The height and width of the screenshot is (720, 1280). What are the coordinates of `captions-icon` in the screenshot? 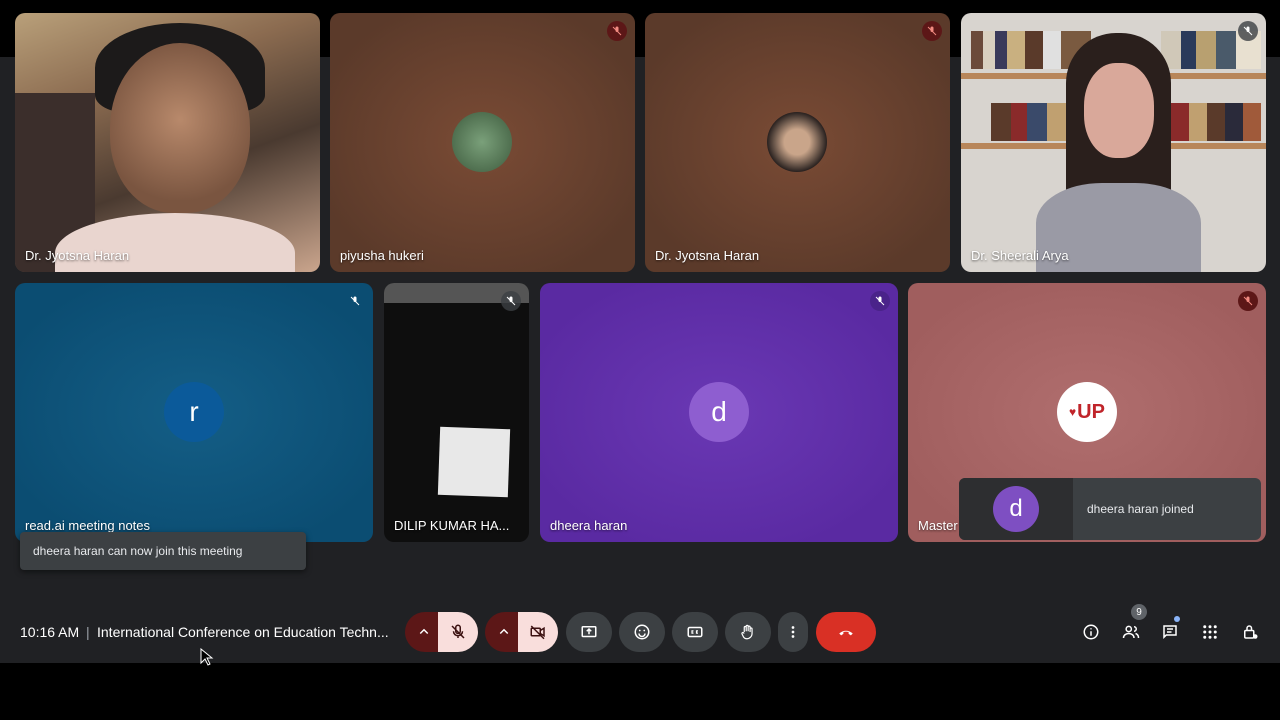 It's located at (695, 632).